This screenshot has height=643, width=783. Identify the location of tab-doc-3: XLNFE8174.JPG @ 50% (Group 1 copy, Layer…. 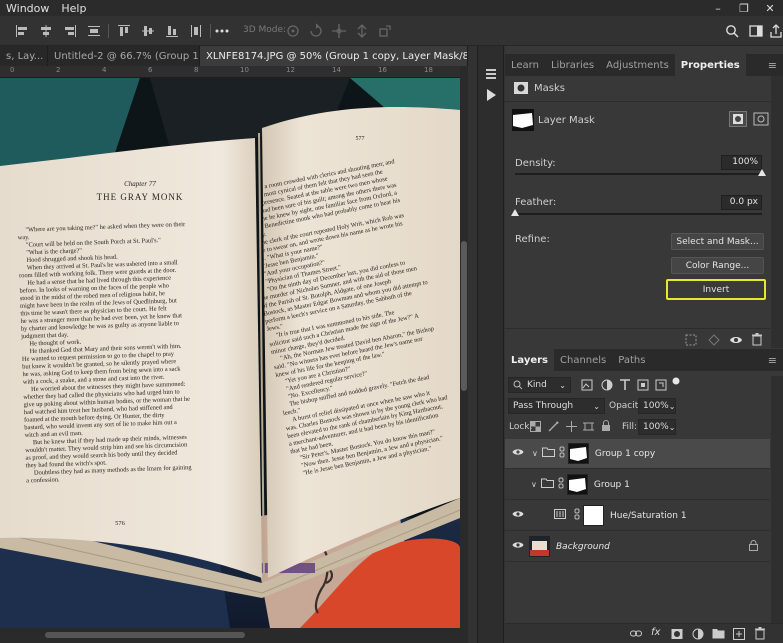
(334, 56).